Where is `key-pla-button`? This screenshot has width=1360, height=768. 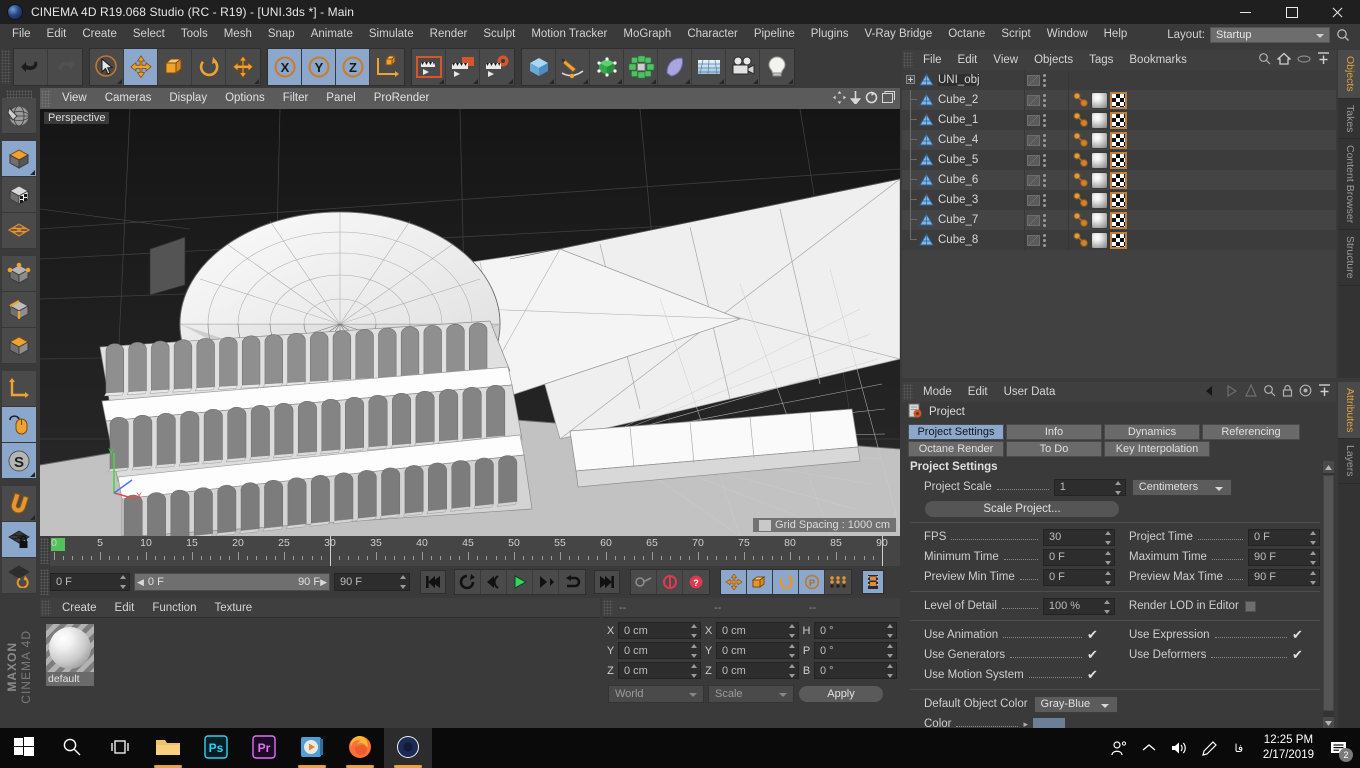
key-pla-button is located at coordinates (838, 582).